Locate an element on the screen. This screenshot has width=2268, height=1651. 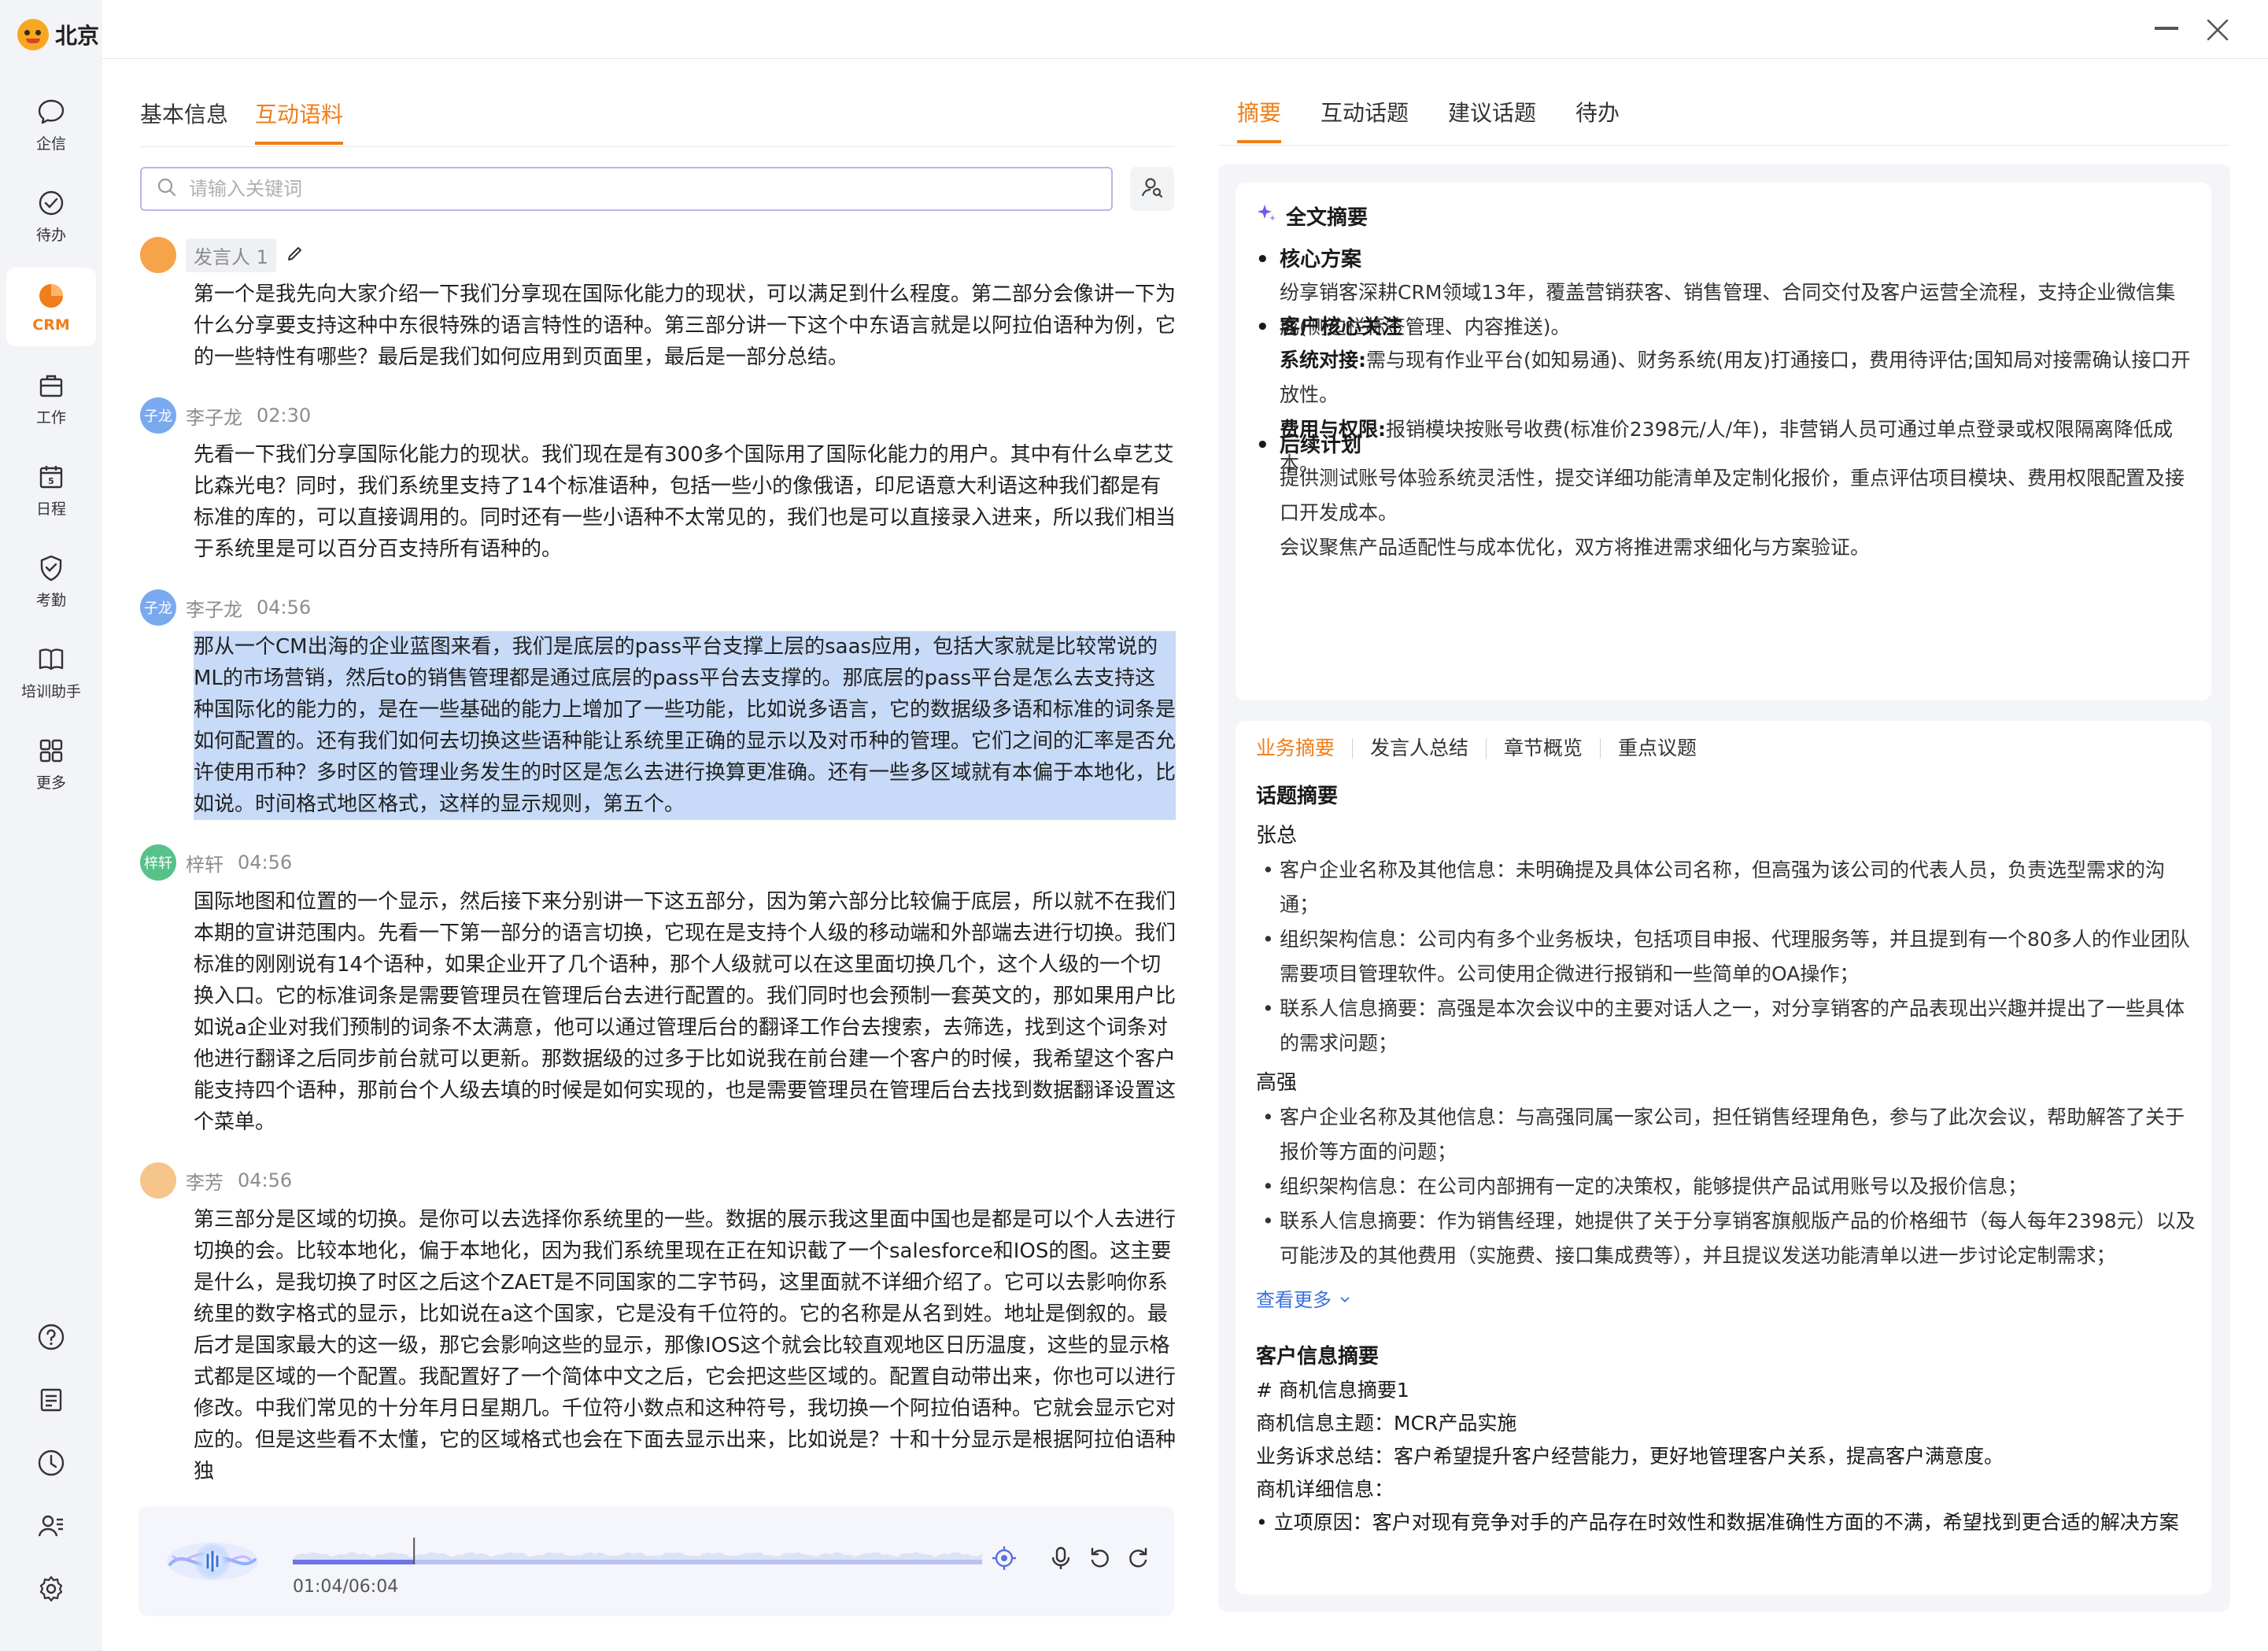
speaker-name: 发言人 1 is located at coordinates (231, 255).